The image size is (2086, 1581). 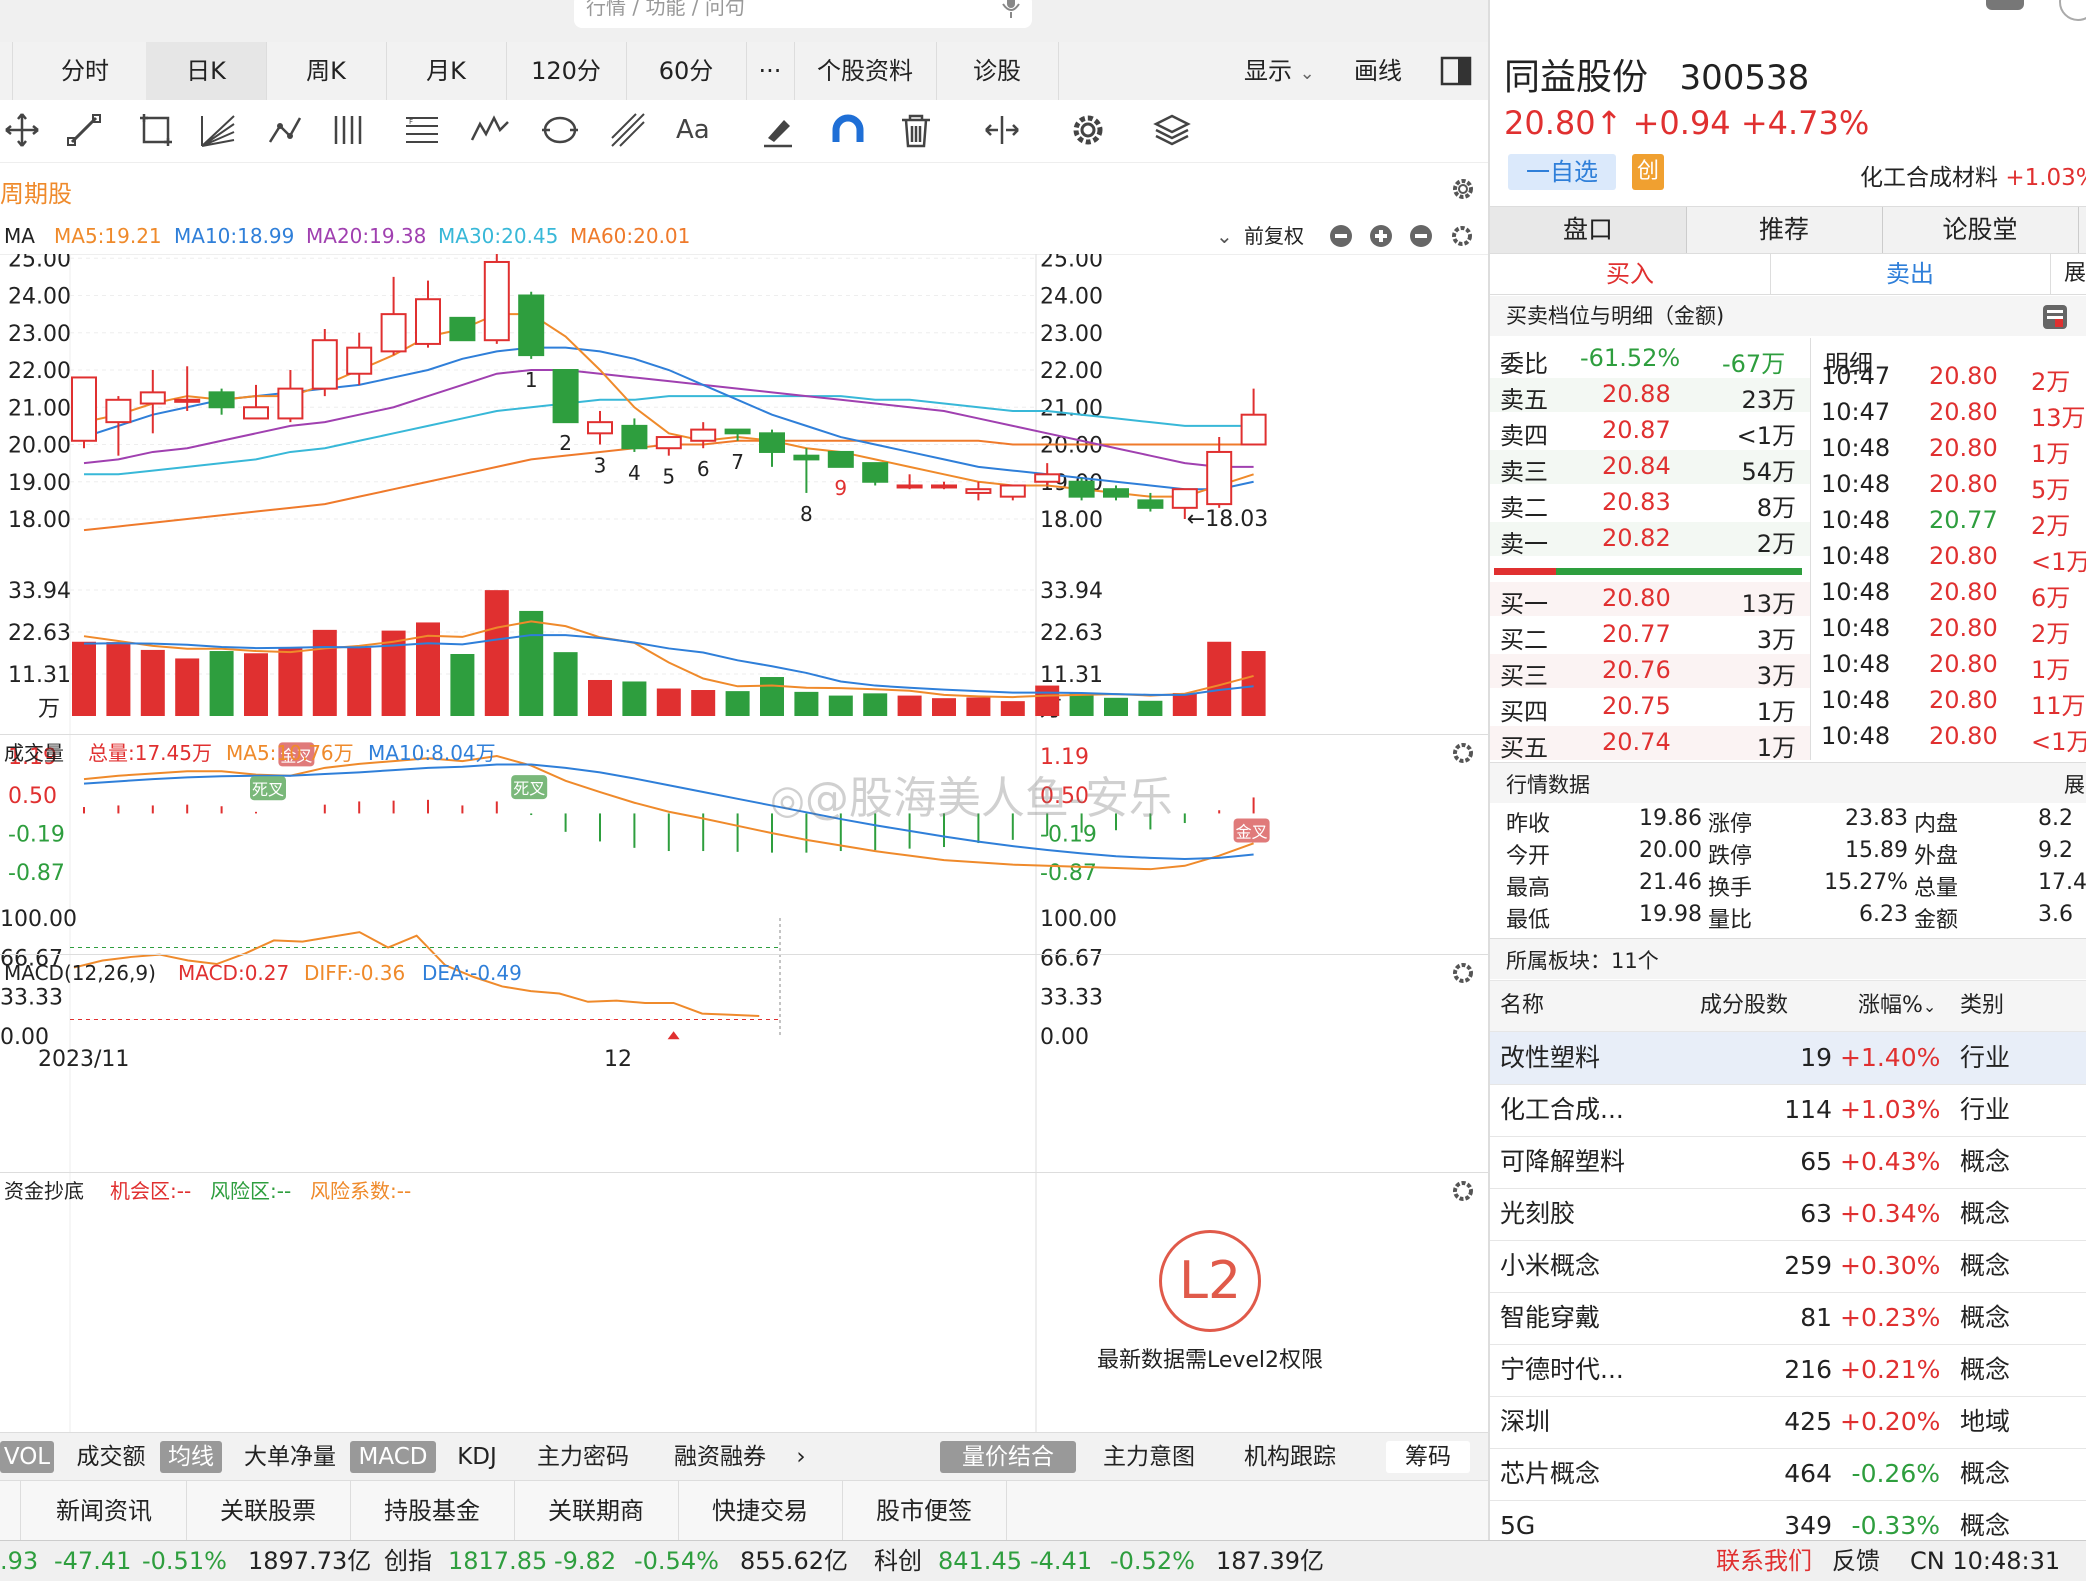 What do you see at coordinates (1002, 130) in the screenshot?
I see `expand-horizontal-icon` at bounding box center [1002, 130].